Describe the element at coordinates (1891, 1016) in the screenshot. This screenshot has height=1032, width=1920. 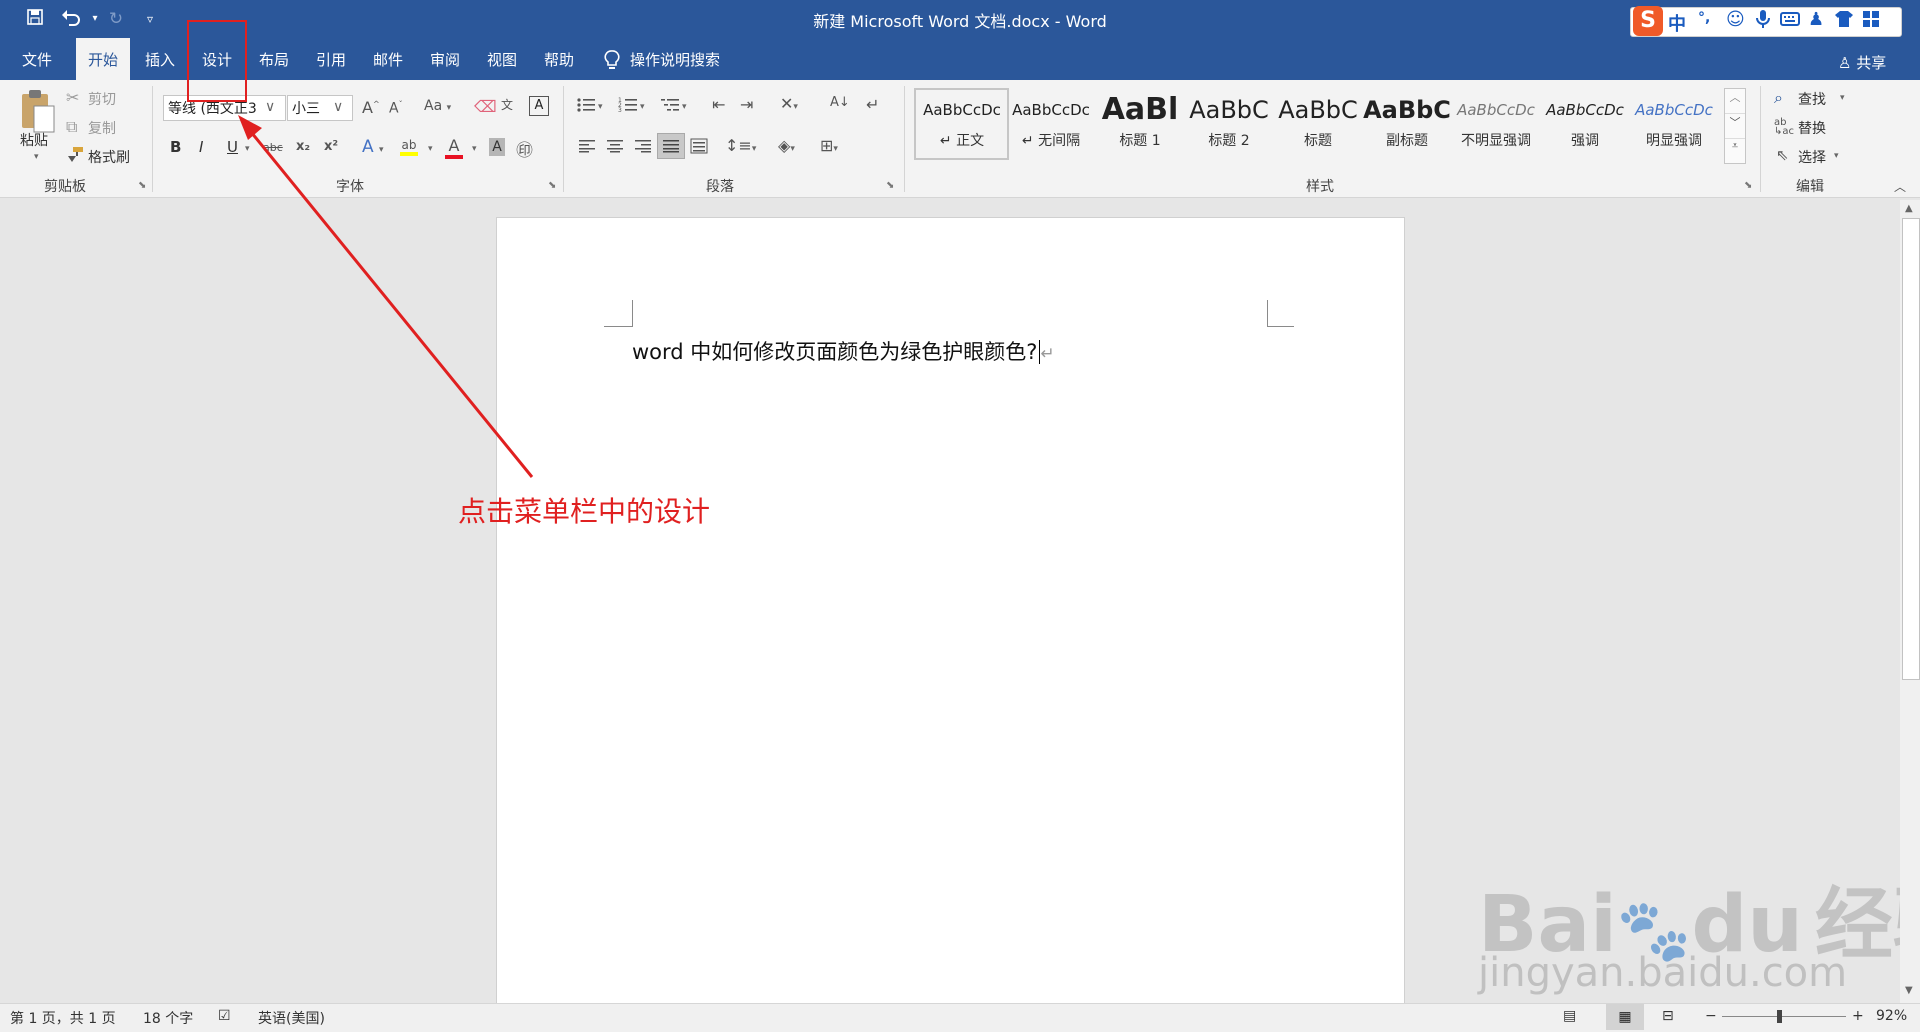
I see `zoom-level: 92%` at that location.